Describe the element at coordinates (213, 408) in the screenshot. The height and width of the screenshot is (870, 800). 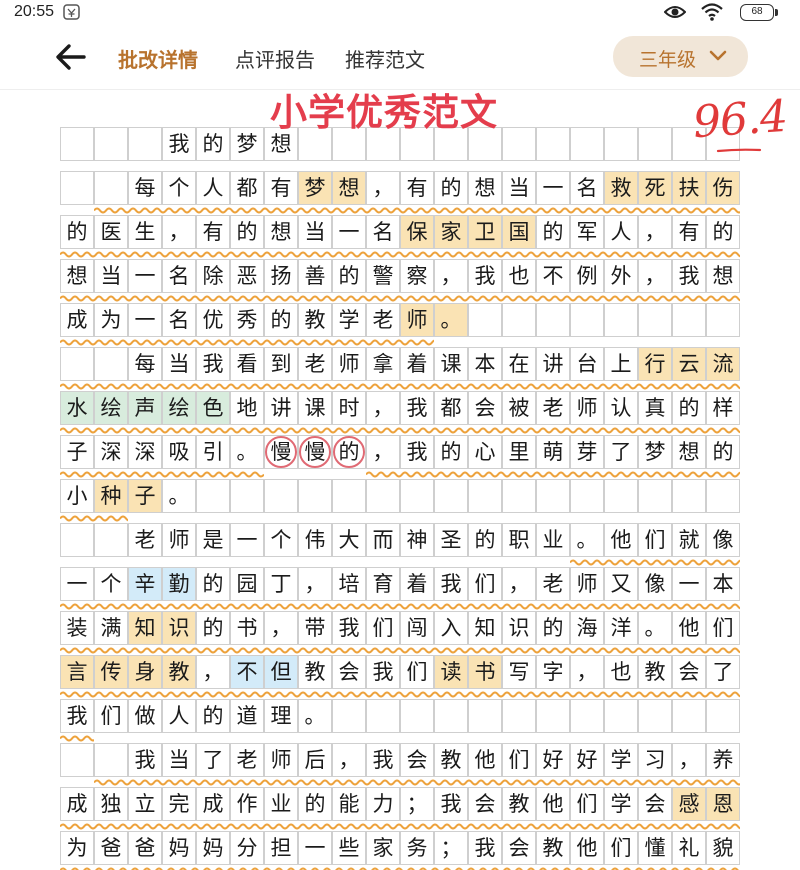
I see `cell-char: 色` at that location.